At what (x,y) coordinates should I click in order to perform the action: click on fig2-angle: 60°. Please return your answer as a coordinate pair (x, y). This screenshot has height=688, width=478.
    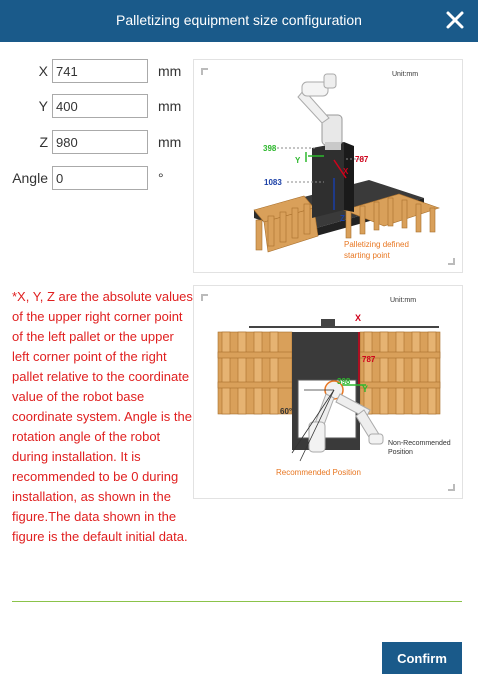
    Looking at the image, I should click on (286, 411).